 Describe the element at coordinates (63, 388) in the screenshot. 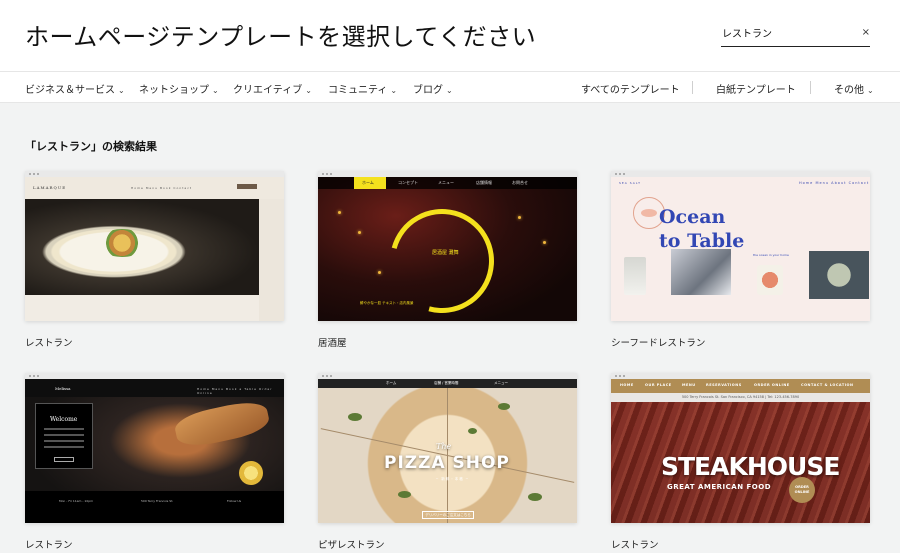

I see `thumb-logo: Melissa` at that location.